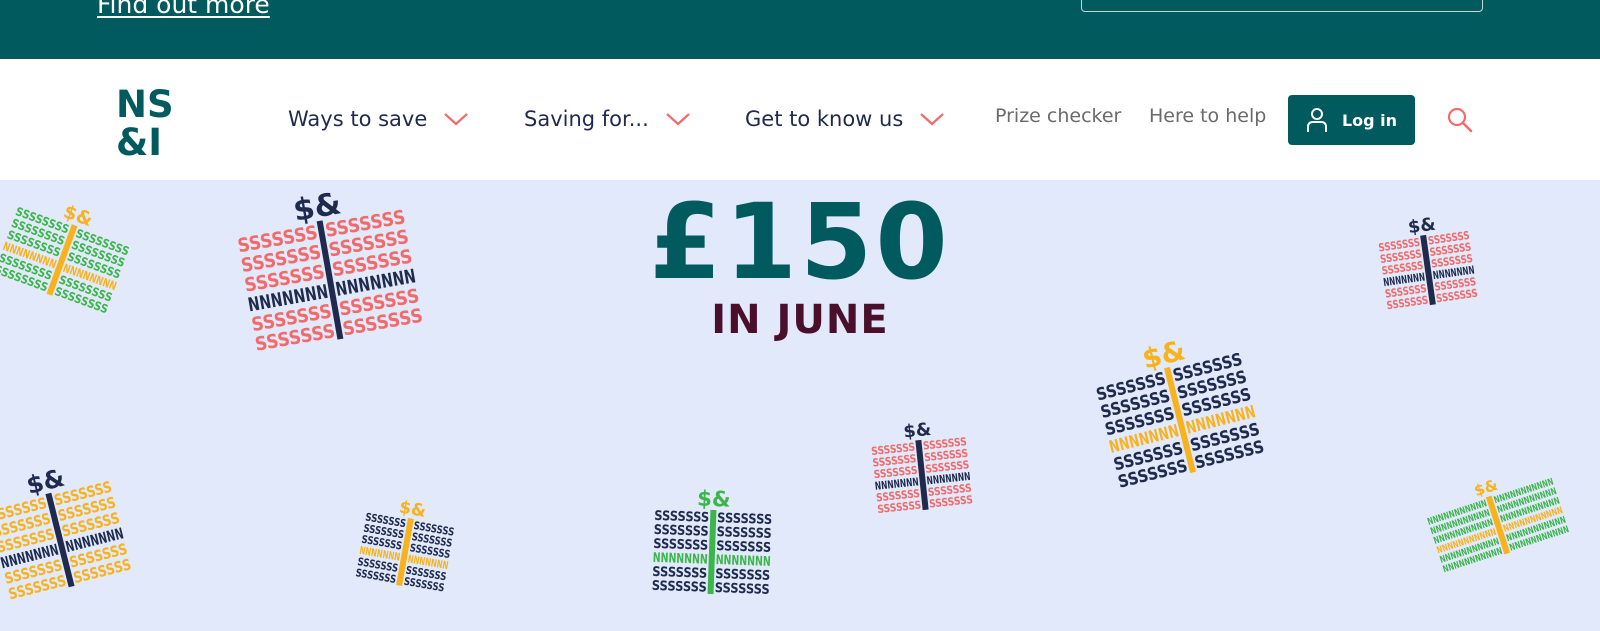 The height and width of the screenshot is (631, 1600). I want to click on find-out-more-link: Find out more, so click(183, 9).